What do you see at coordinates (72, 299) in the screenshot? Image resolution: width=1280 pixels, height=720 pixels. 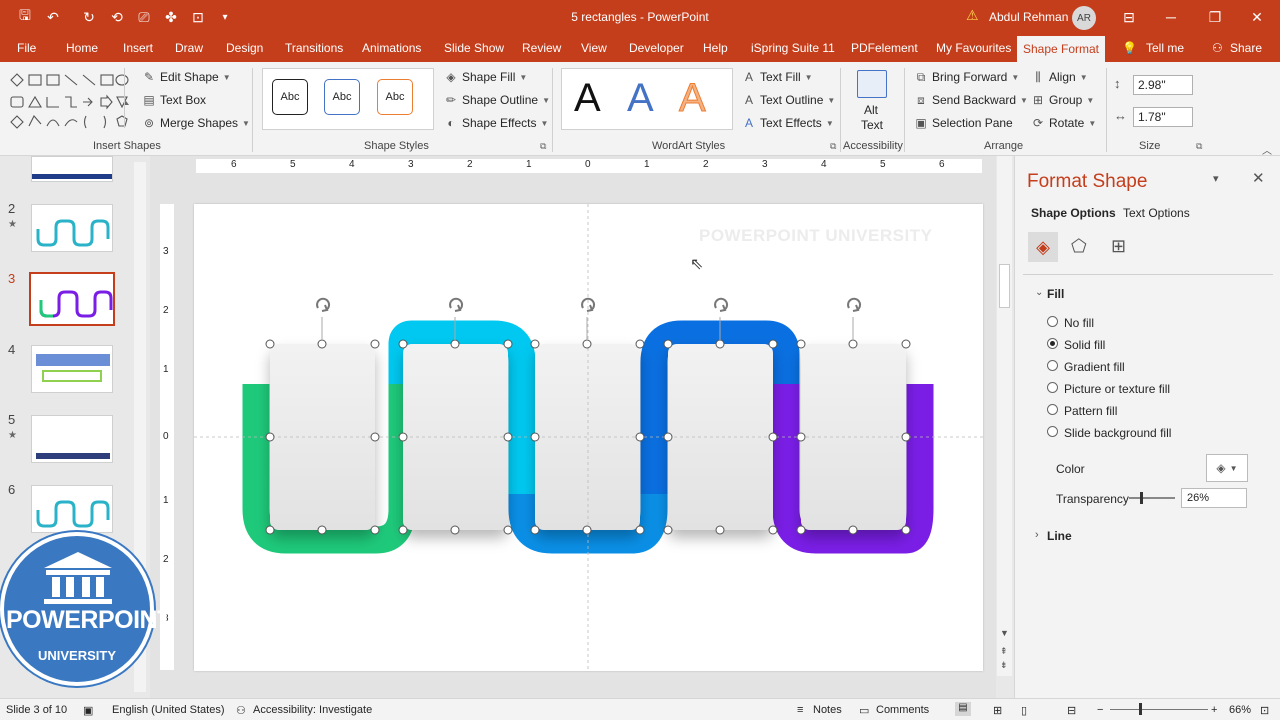 I see `slide-thumbnail-3-selected` at bounding box center [72, 299].